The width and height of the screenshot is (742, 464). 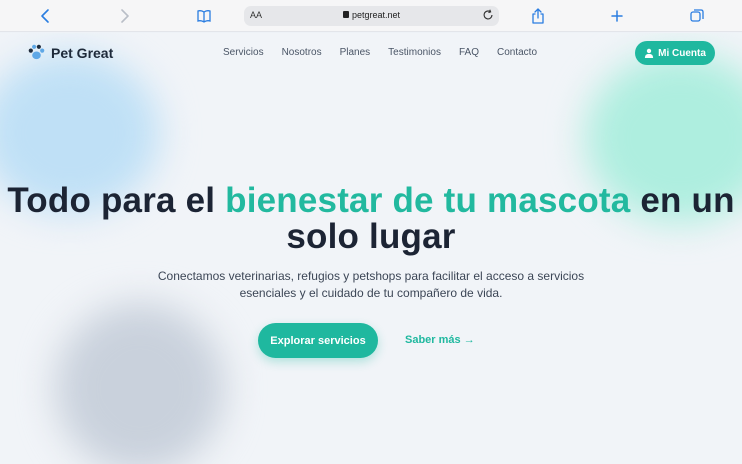 I want to click on lock-icon, so click(x=345, y=14).